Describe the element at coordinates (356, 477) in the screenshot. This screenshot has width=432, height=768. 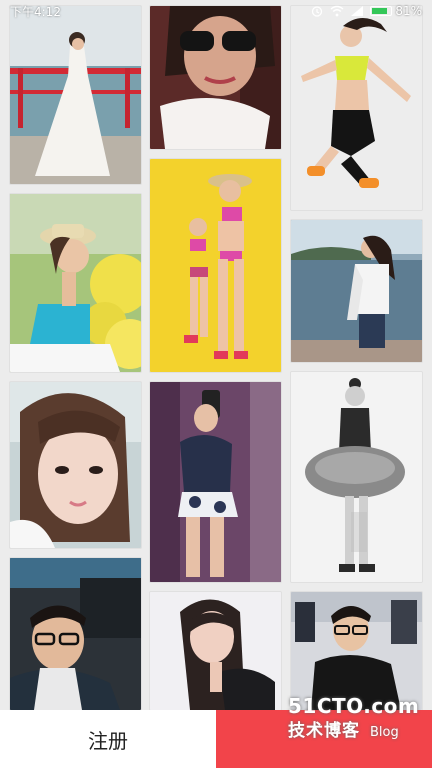
I see `photo-bw-tutu` at that location.